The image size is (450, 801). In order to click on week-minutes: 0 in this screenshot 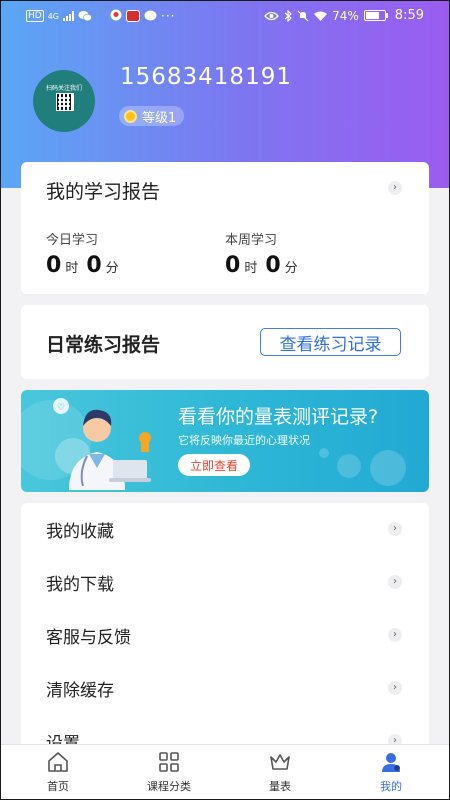, I will do `click(273, 265)`.